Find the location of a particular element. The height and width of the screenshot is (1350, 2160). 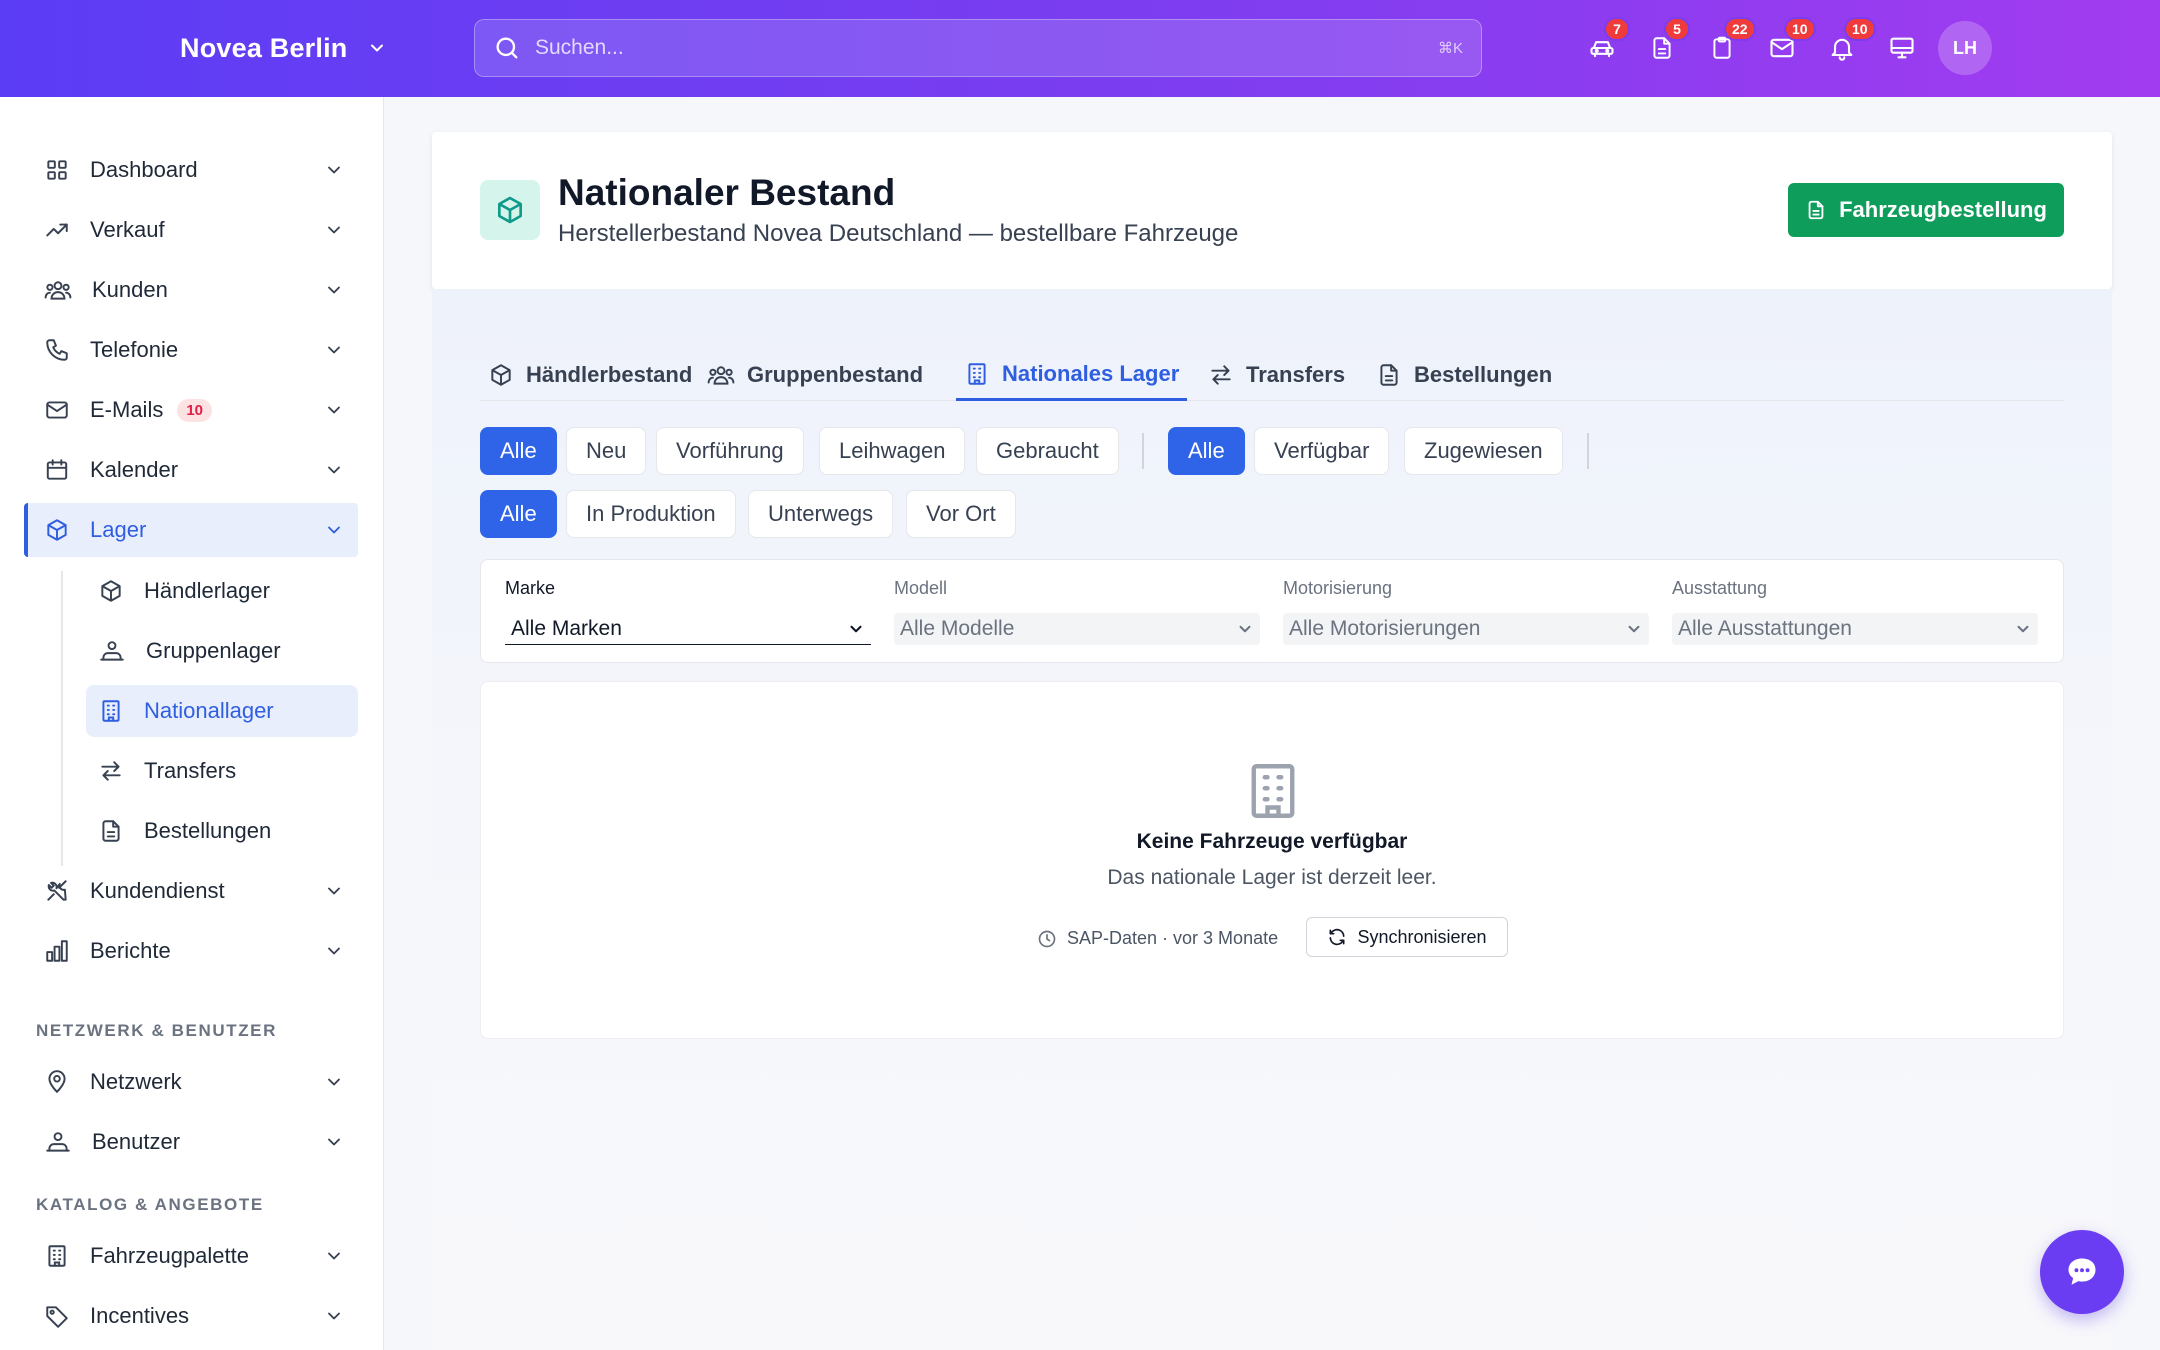

notification-badge: 7 is located at coordinates (1617, 29).